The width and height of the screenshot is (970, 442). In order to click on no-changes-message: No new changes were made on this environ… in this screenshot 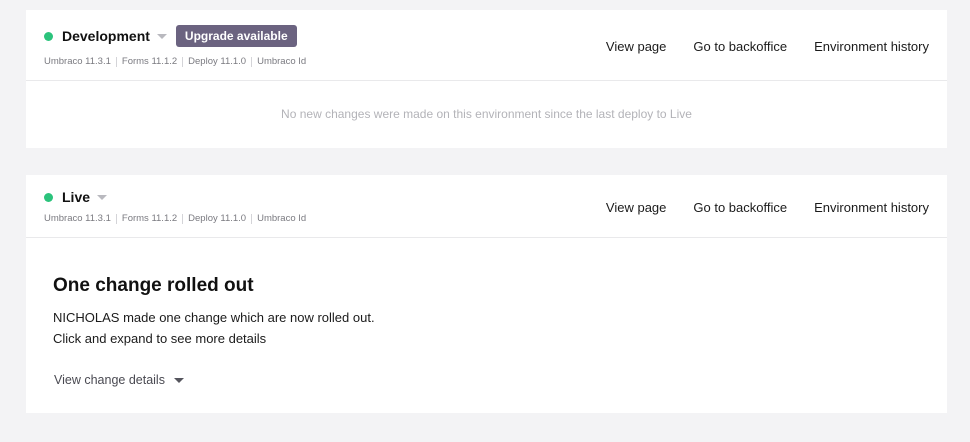, I will do `click(486, 114)`.